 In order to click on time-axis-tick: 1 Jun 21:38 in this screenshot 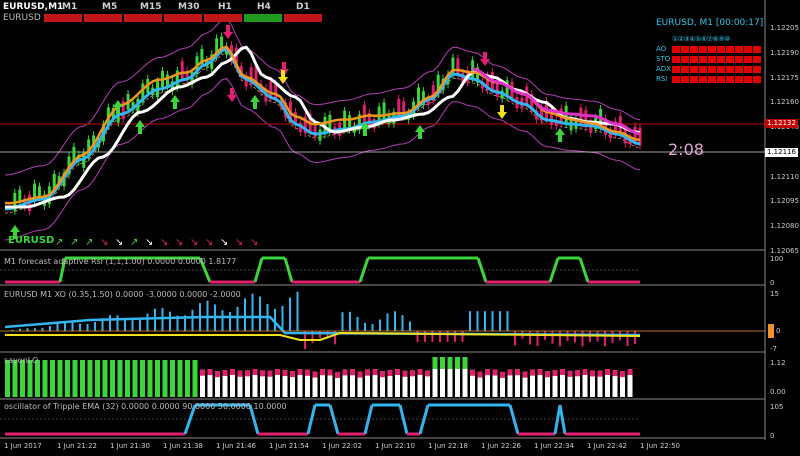, I will do `click(183, 446)`.